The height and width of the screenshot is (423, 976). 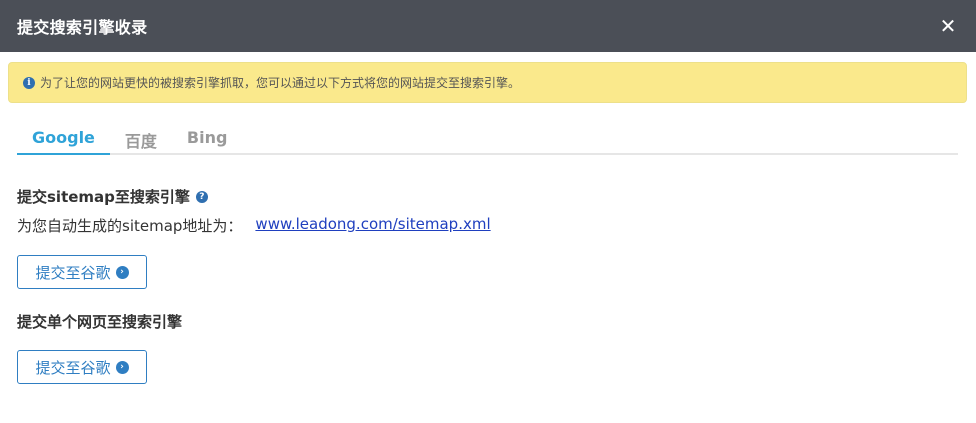 I want to click on close-icon: ✕, so click(x=948, y=26).